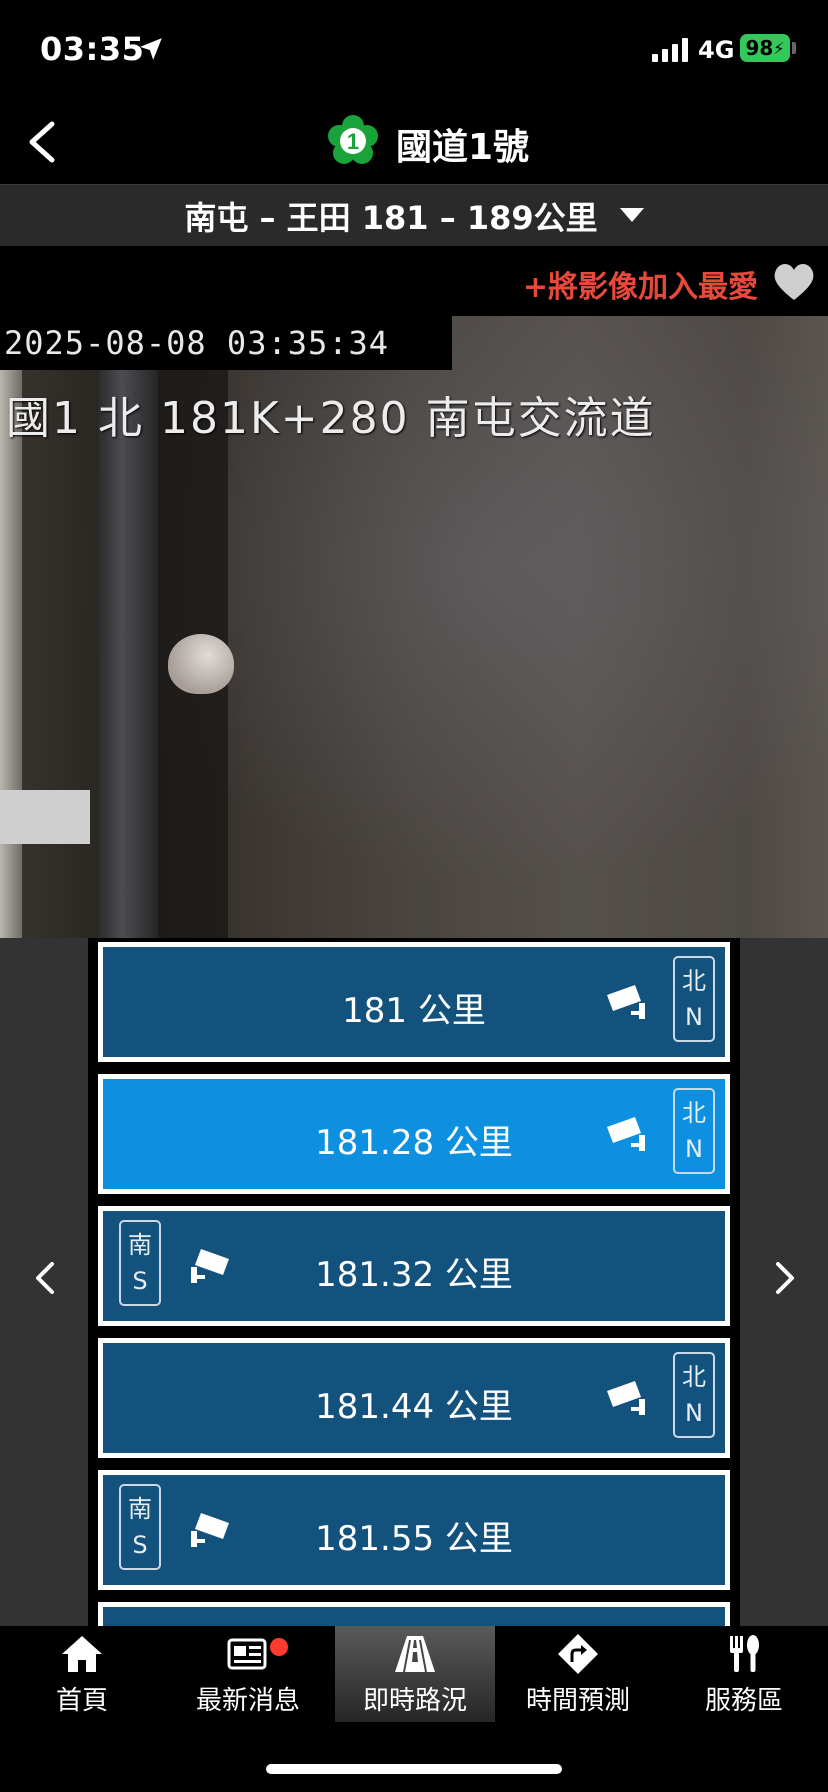  I want to click on battery-level: 98, so click(759, 48).